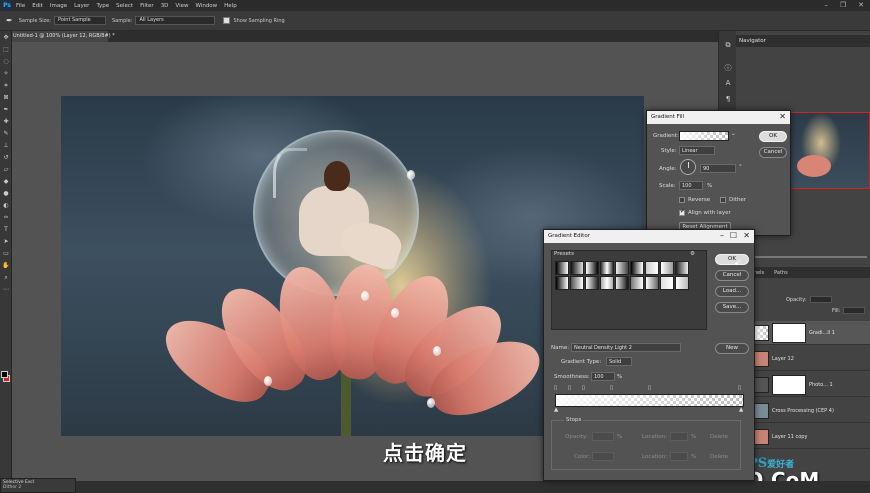  What do you see at coordinates (679, 436) in the screenshot?
I see `stop-location-input` at bounding box center [679, 436].